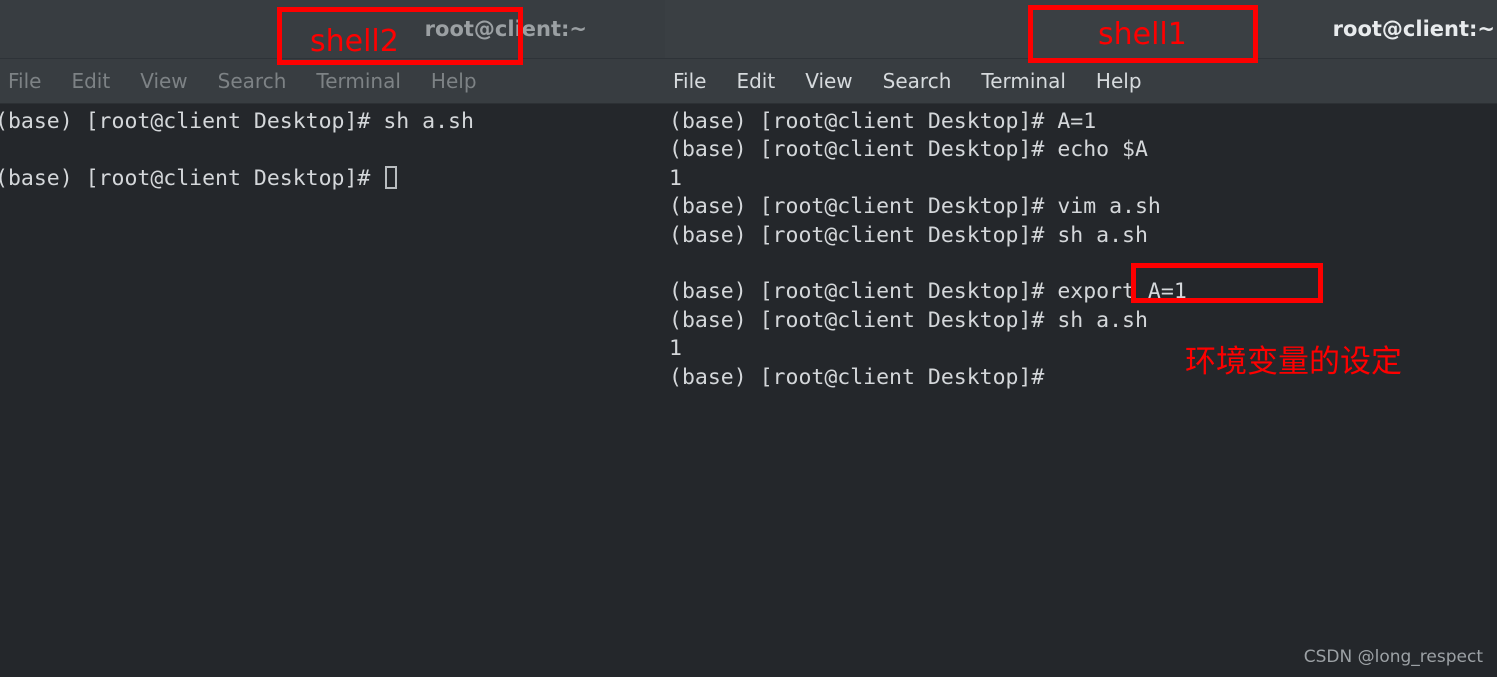  Describe the element at coordinates (354, 41) in the screenshot. I see `annotation-label-shell2: shell2` at that location.